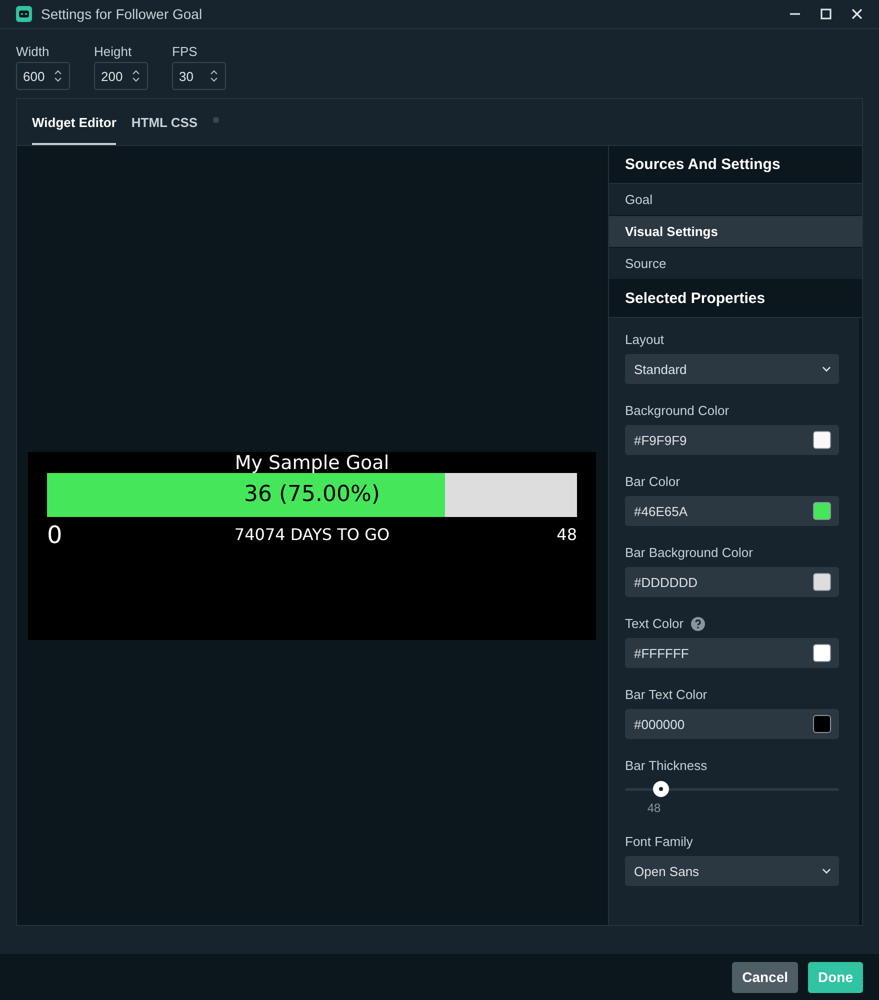 This screenshot has height=1000, width=879. I want to click on property-label: Font Family, so click(659, 841).